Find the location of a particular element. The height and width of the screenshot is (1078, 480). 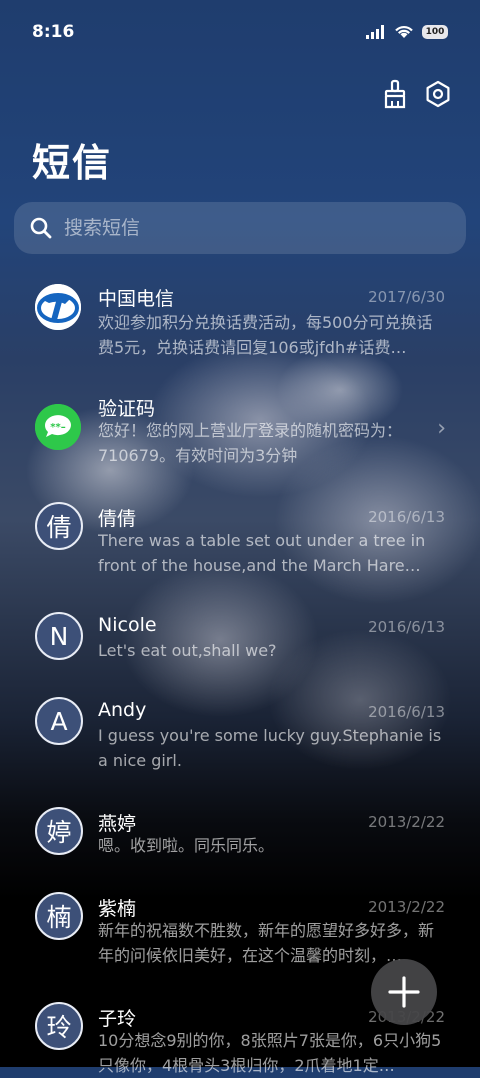

compose-button is located at coordinates (404, 992).